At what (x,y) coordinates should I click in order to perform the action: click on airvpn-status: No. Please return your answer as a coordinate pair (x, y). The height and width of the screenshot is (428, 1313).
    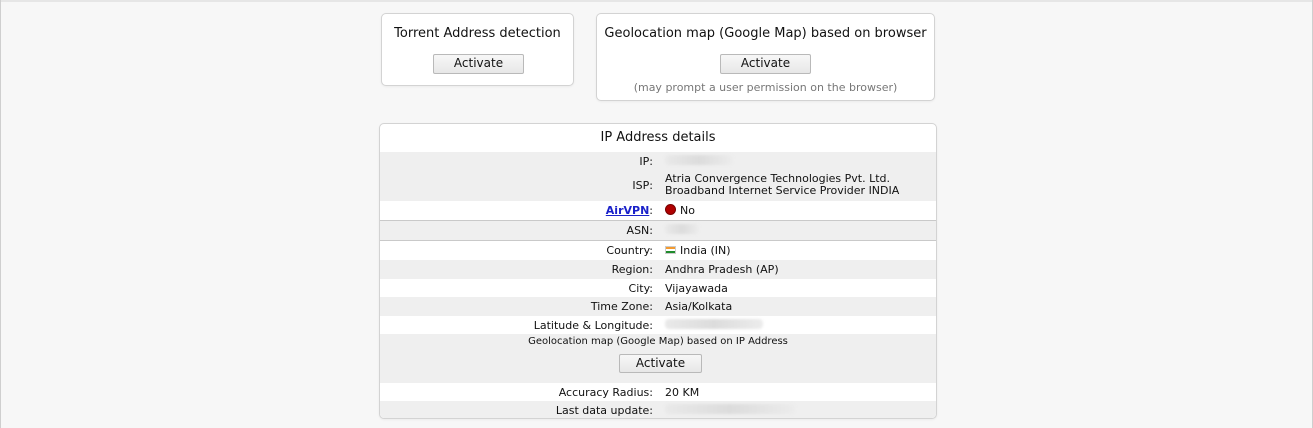
    Looking at the image, I should click on (687, 210).